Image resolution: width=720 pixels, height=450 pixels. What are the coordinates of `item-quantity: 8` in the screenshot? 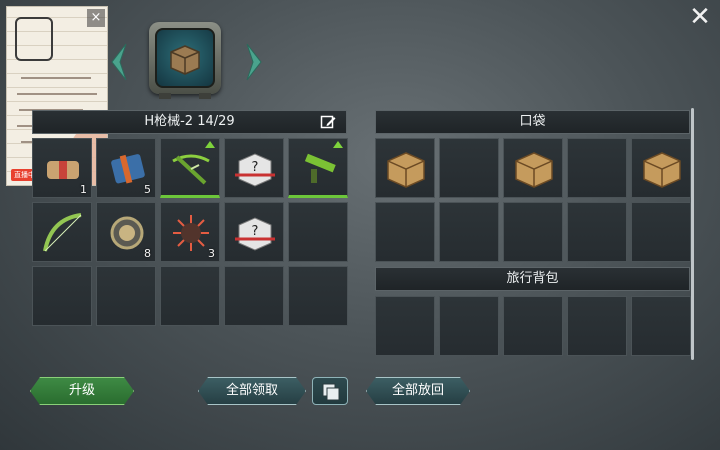 It's located at (147, 253).